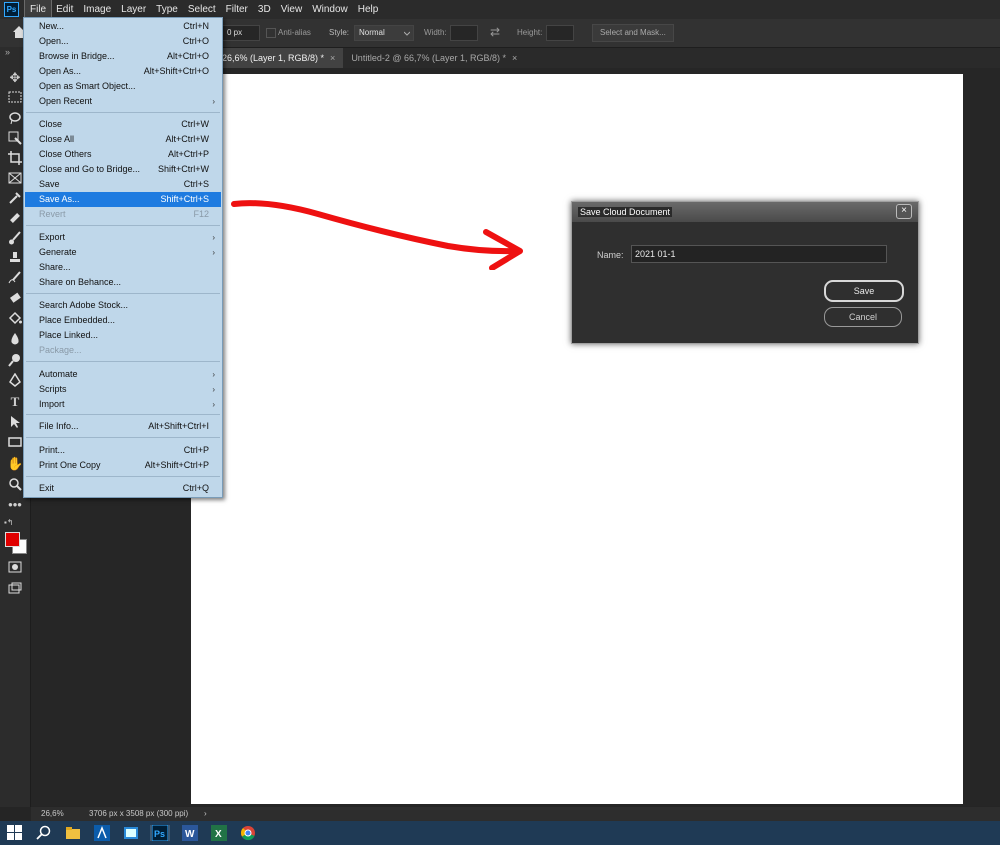 This screenshot has height=845, width=1000. What do you see at coordinates (15, 159) in the screenshot?
I see `crop-tool-icon` at bounding box center [15, 159].